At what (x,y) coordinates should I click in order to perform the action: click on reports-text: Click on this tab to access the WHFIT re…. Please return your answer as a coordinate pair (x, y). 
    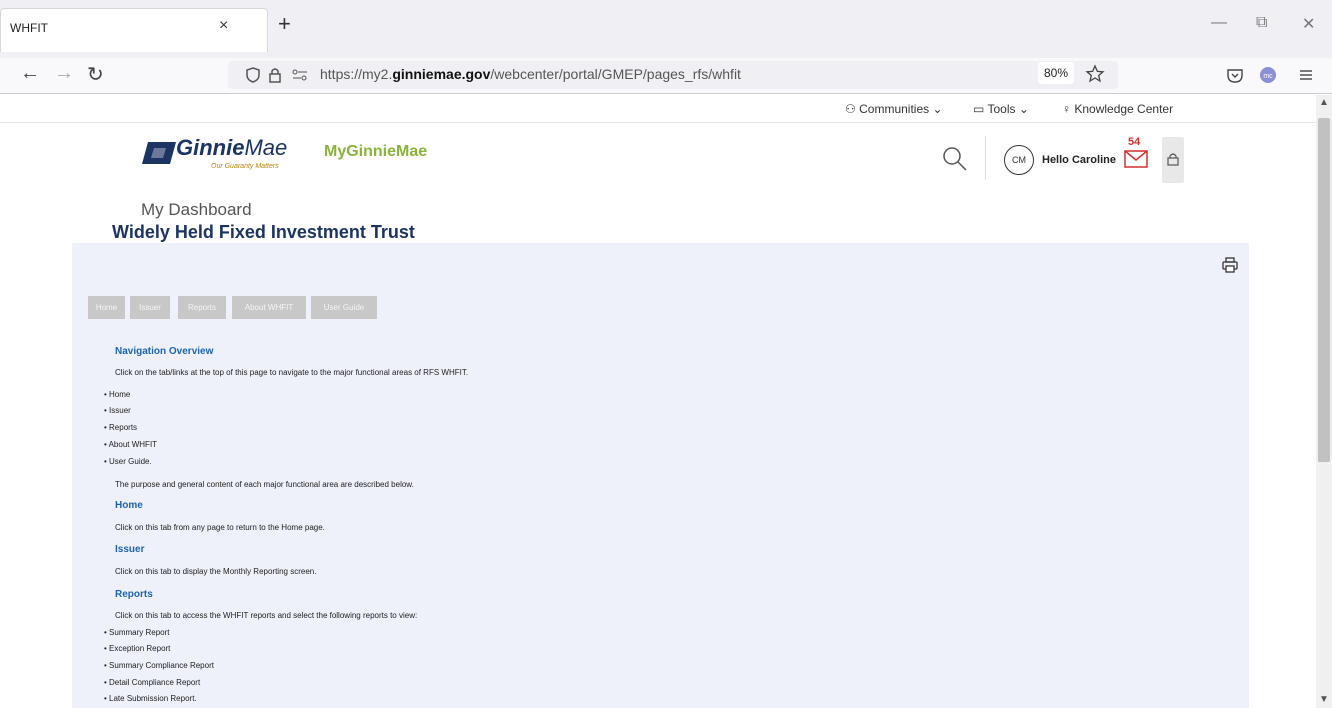
    Looking at the image, I should click on (266, 615).